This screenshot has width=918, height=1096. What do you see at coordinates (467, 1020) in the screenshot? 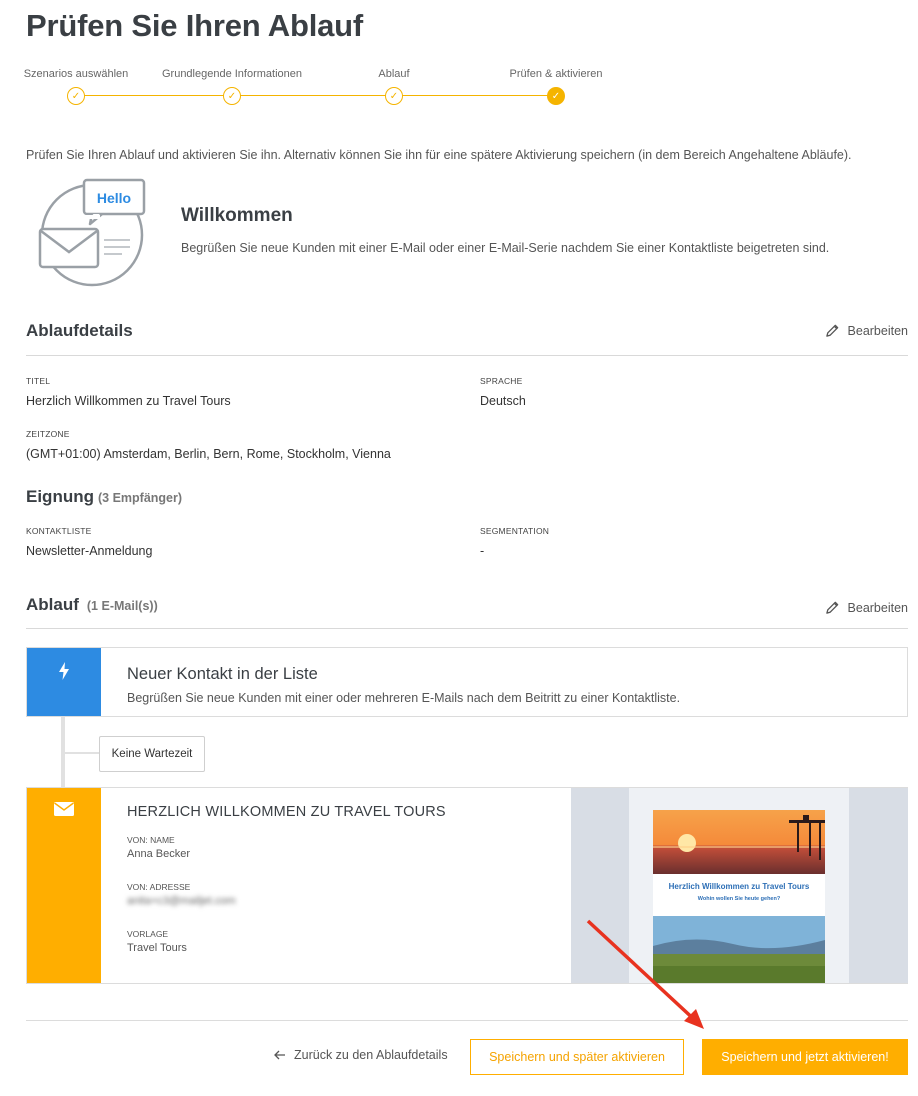
I see `footer-divider` at bounding box center [467, 1020].